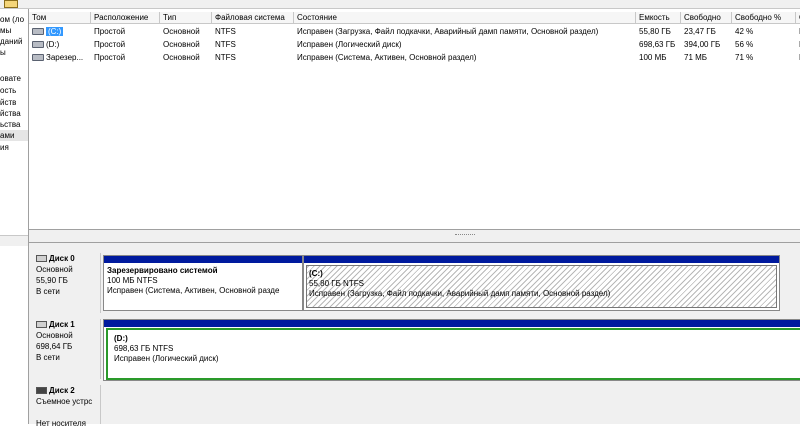 Image resolution: width=800 pixels, height=429 pixels. I want to click on tree-item: ьства, so click(10, 124).